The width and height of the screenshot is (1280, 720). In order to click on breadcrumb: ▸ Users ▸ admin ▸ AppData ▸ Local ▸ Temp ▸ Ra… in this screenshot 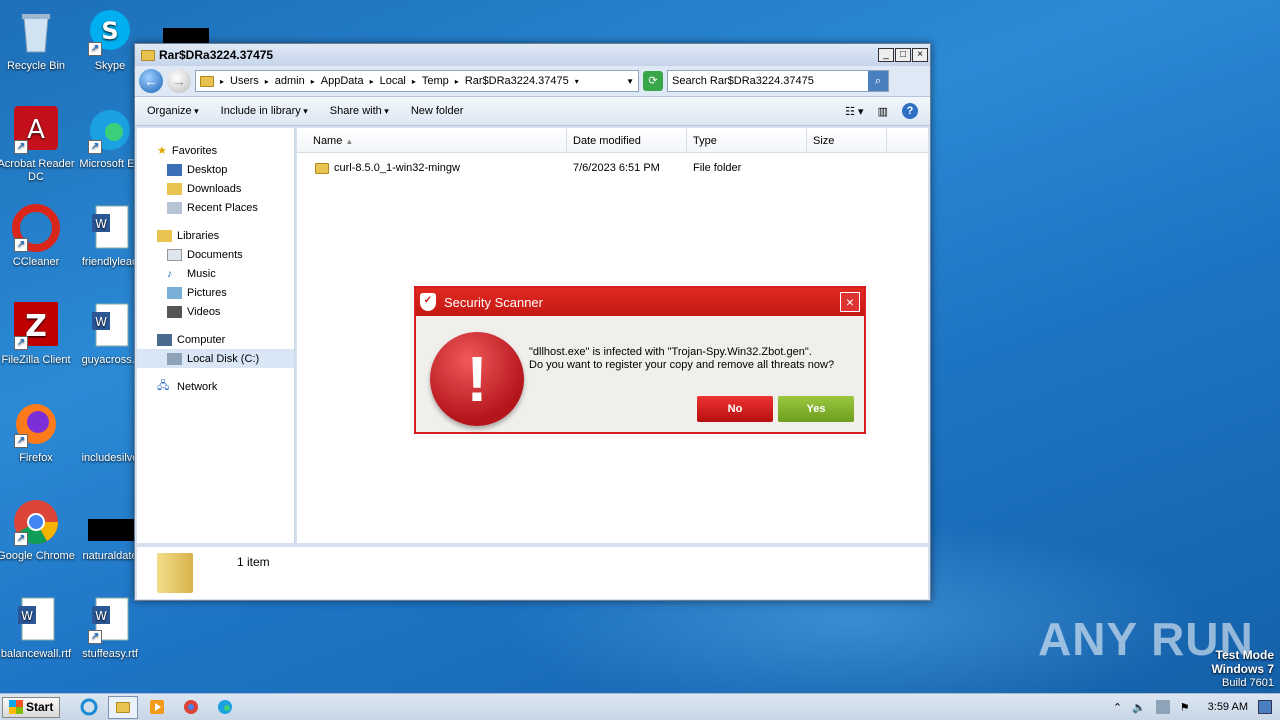, I will do `click(417, 81)`.